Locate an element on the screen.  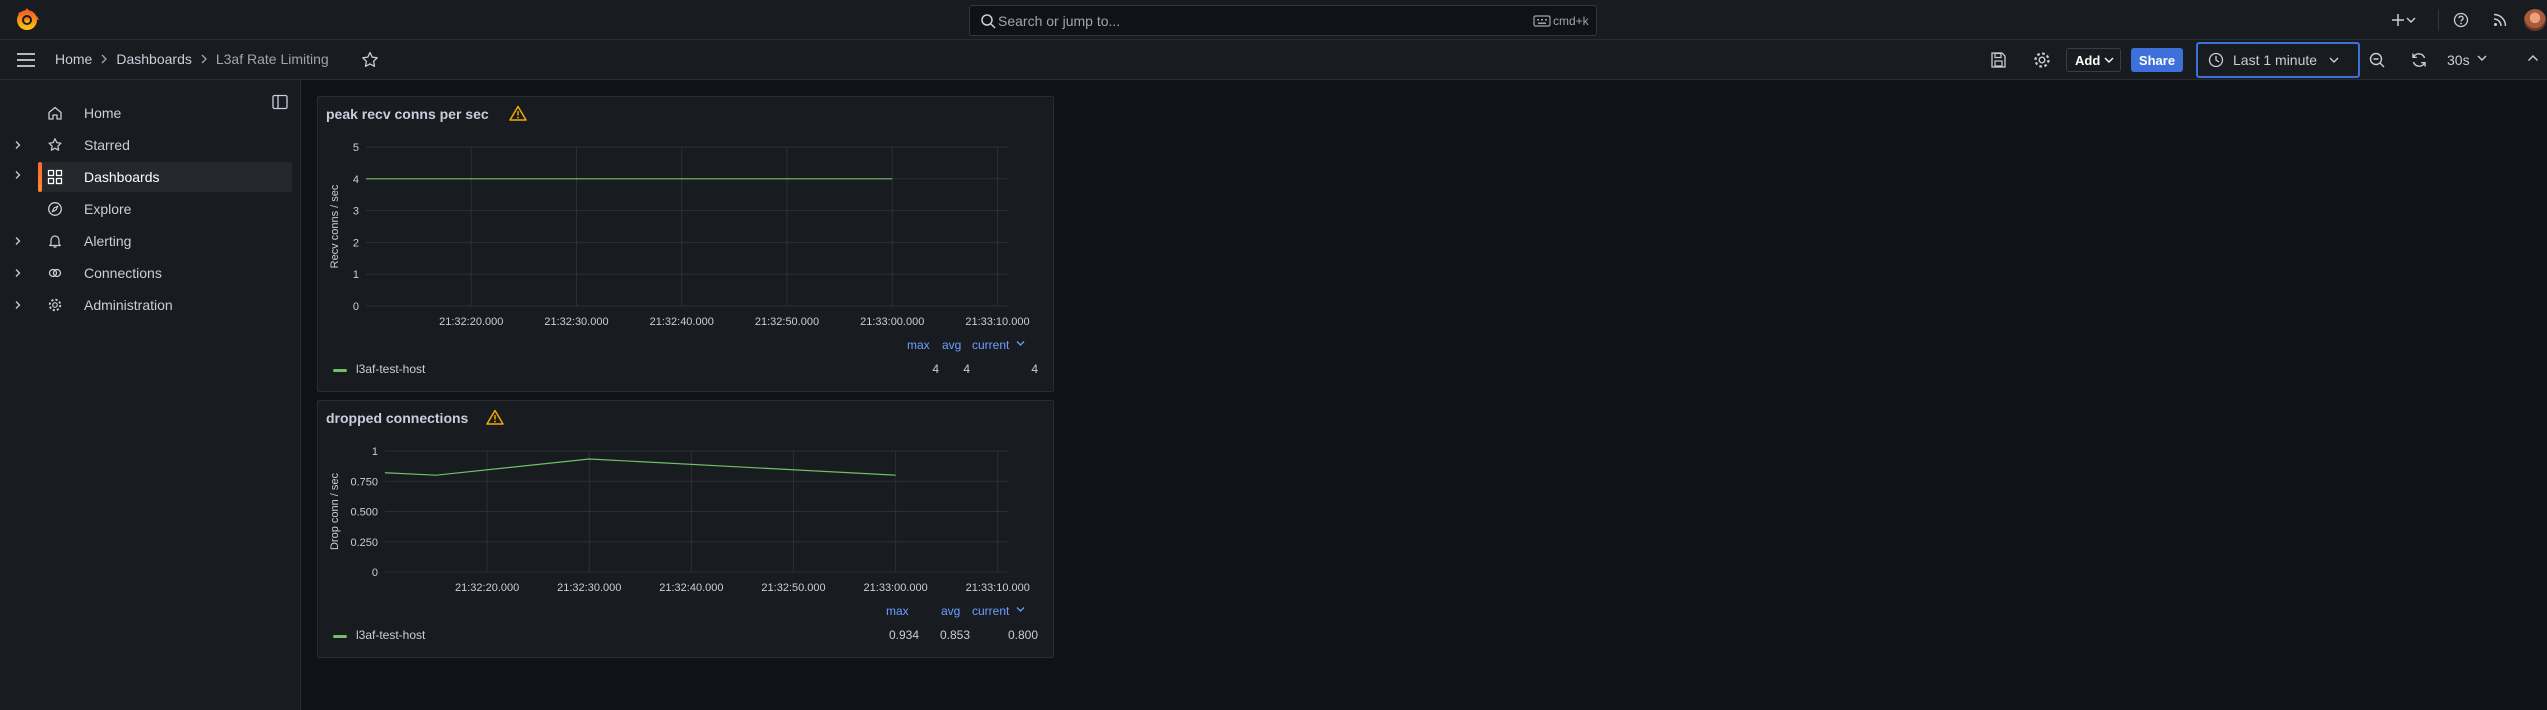
link-icon is located at coordinates (55, 273).